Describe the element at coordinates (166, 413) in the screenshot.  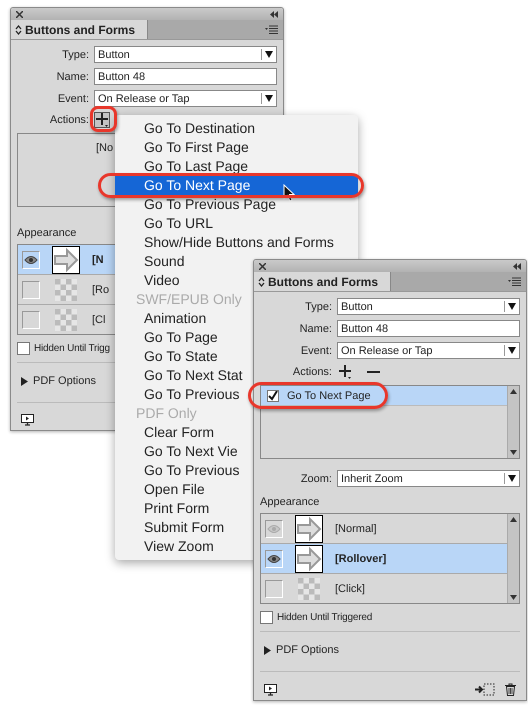
I see `menu-section-header: PDF Only` at that location.